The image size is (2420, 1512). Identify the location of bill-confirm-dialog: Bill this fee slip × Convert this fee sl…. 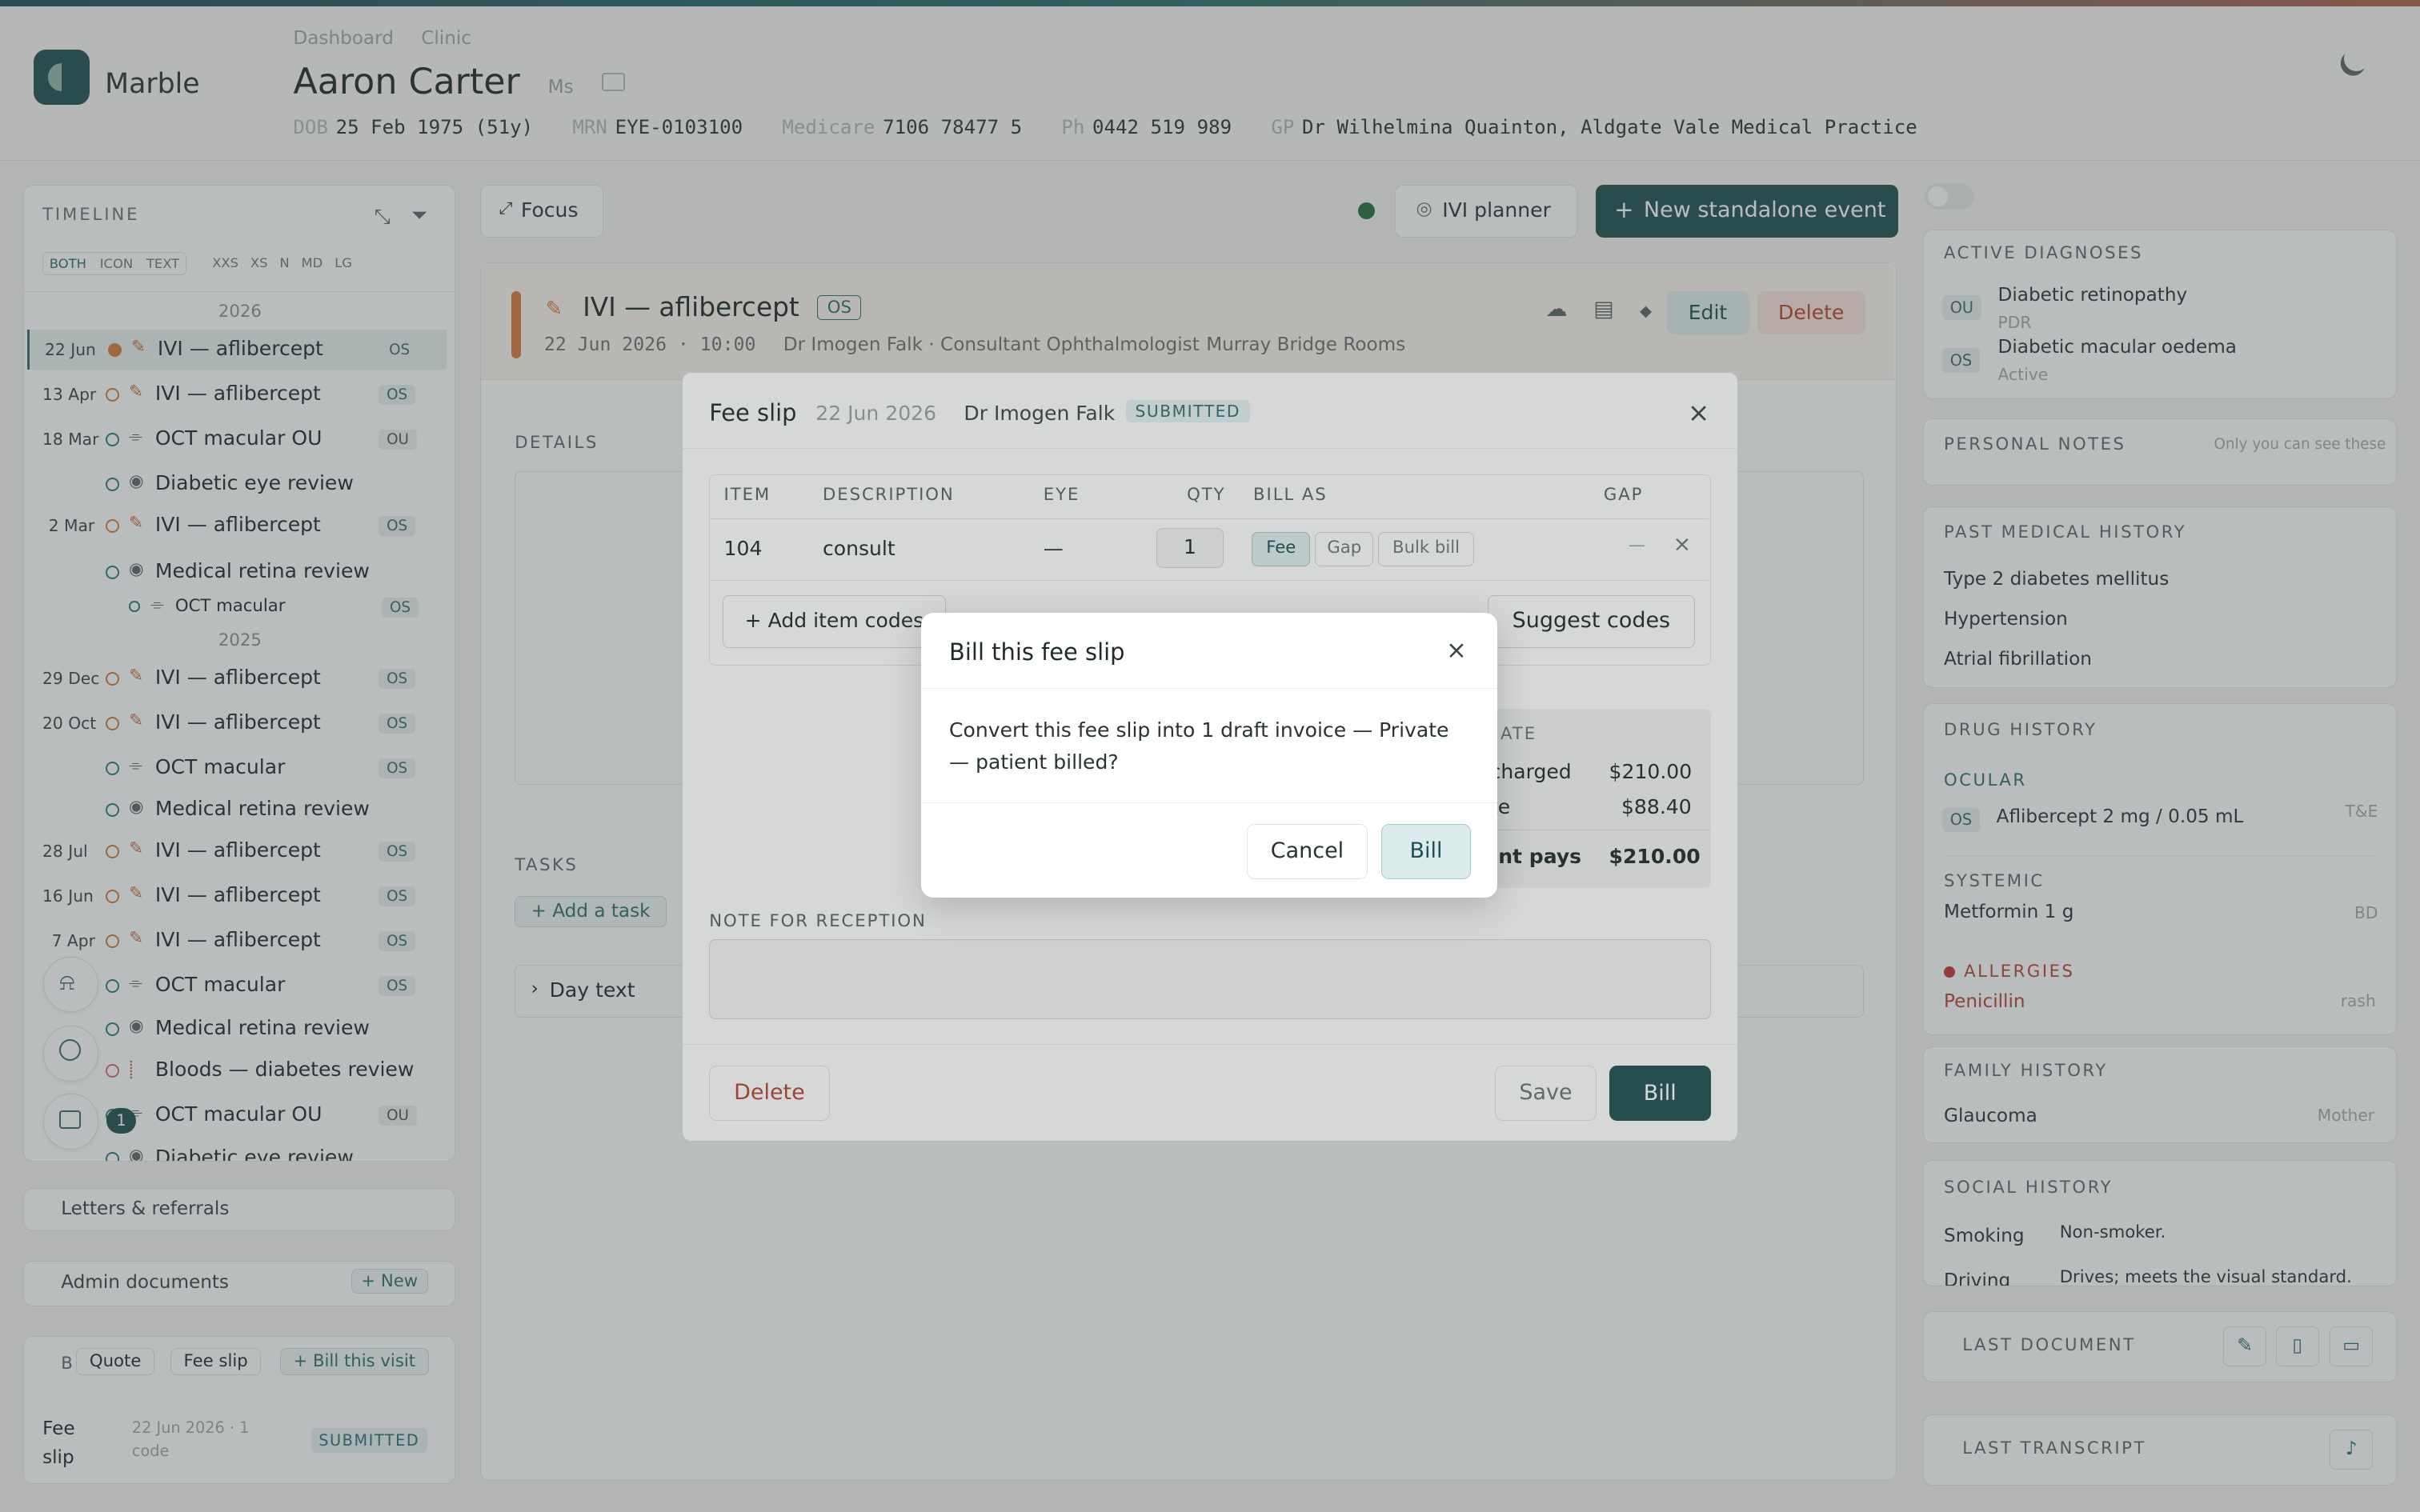
(1209, 755).